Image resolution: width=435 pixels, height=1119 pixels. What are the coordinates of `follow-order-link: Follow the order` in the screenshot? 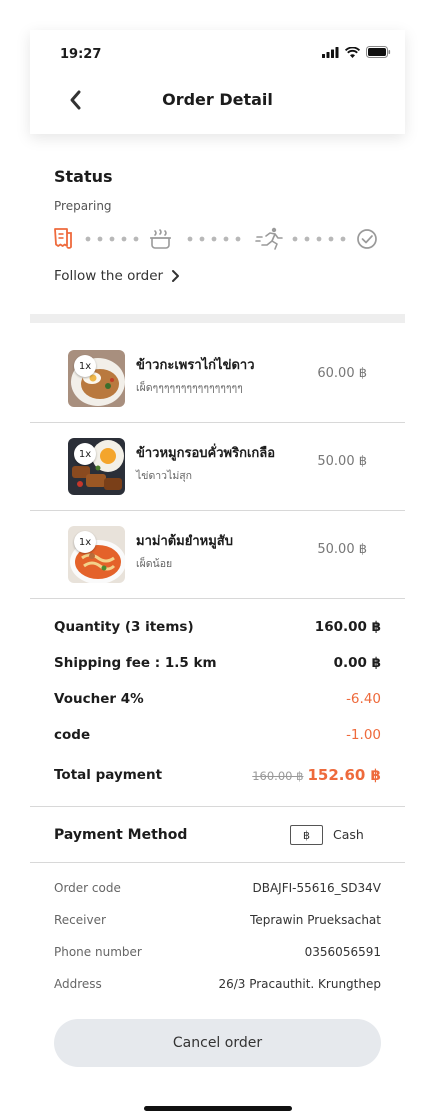 It's located at (117, 276).